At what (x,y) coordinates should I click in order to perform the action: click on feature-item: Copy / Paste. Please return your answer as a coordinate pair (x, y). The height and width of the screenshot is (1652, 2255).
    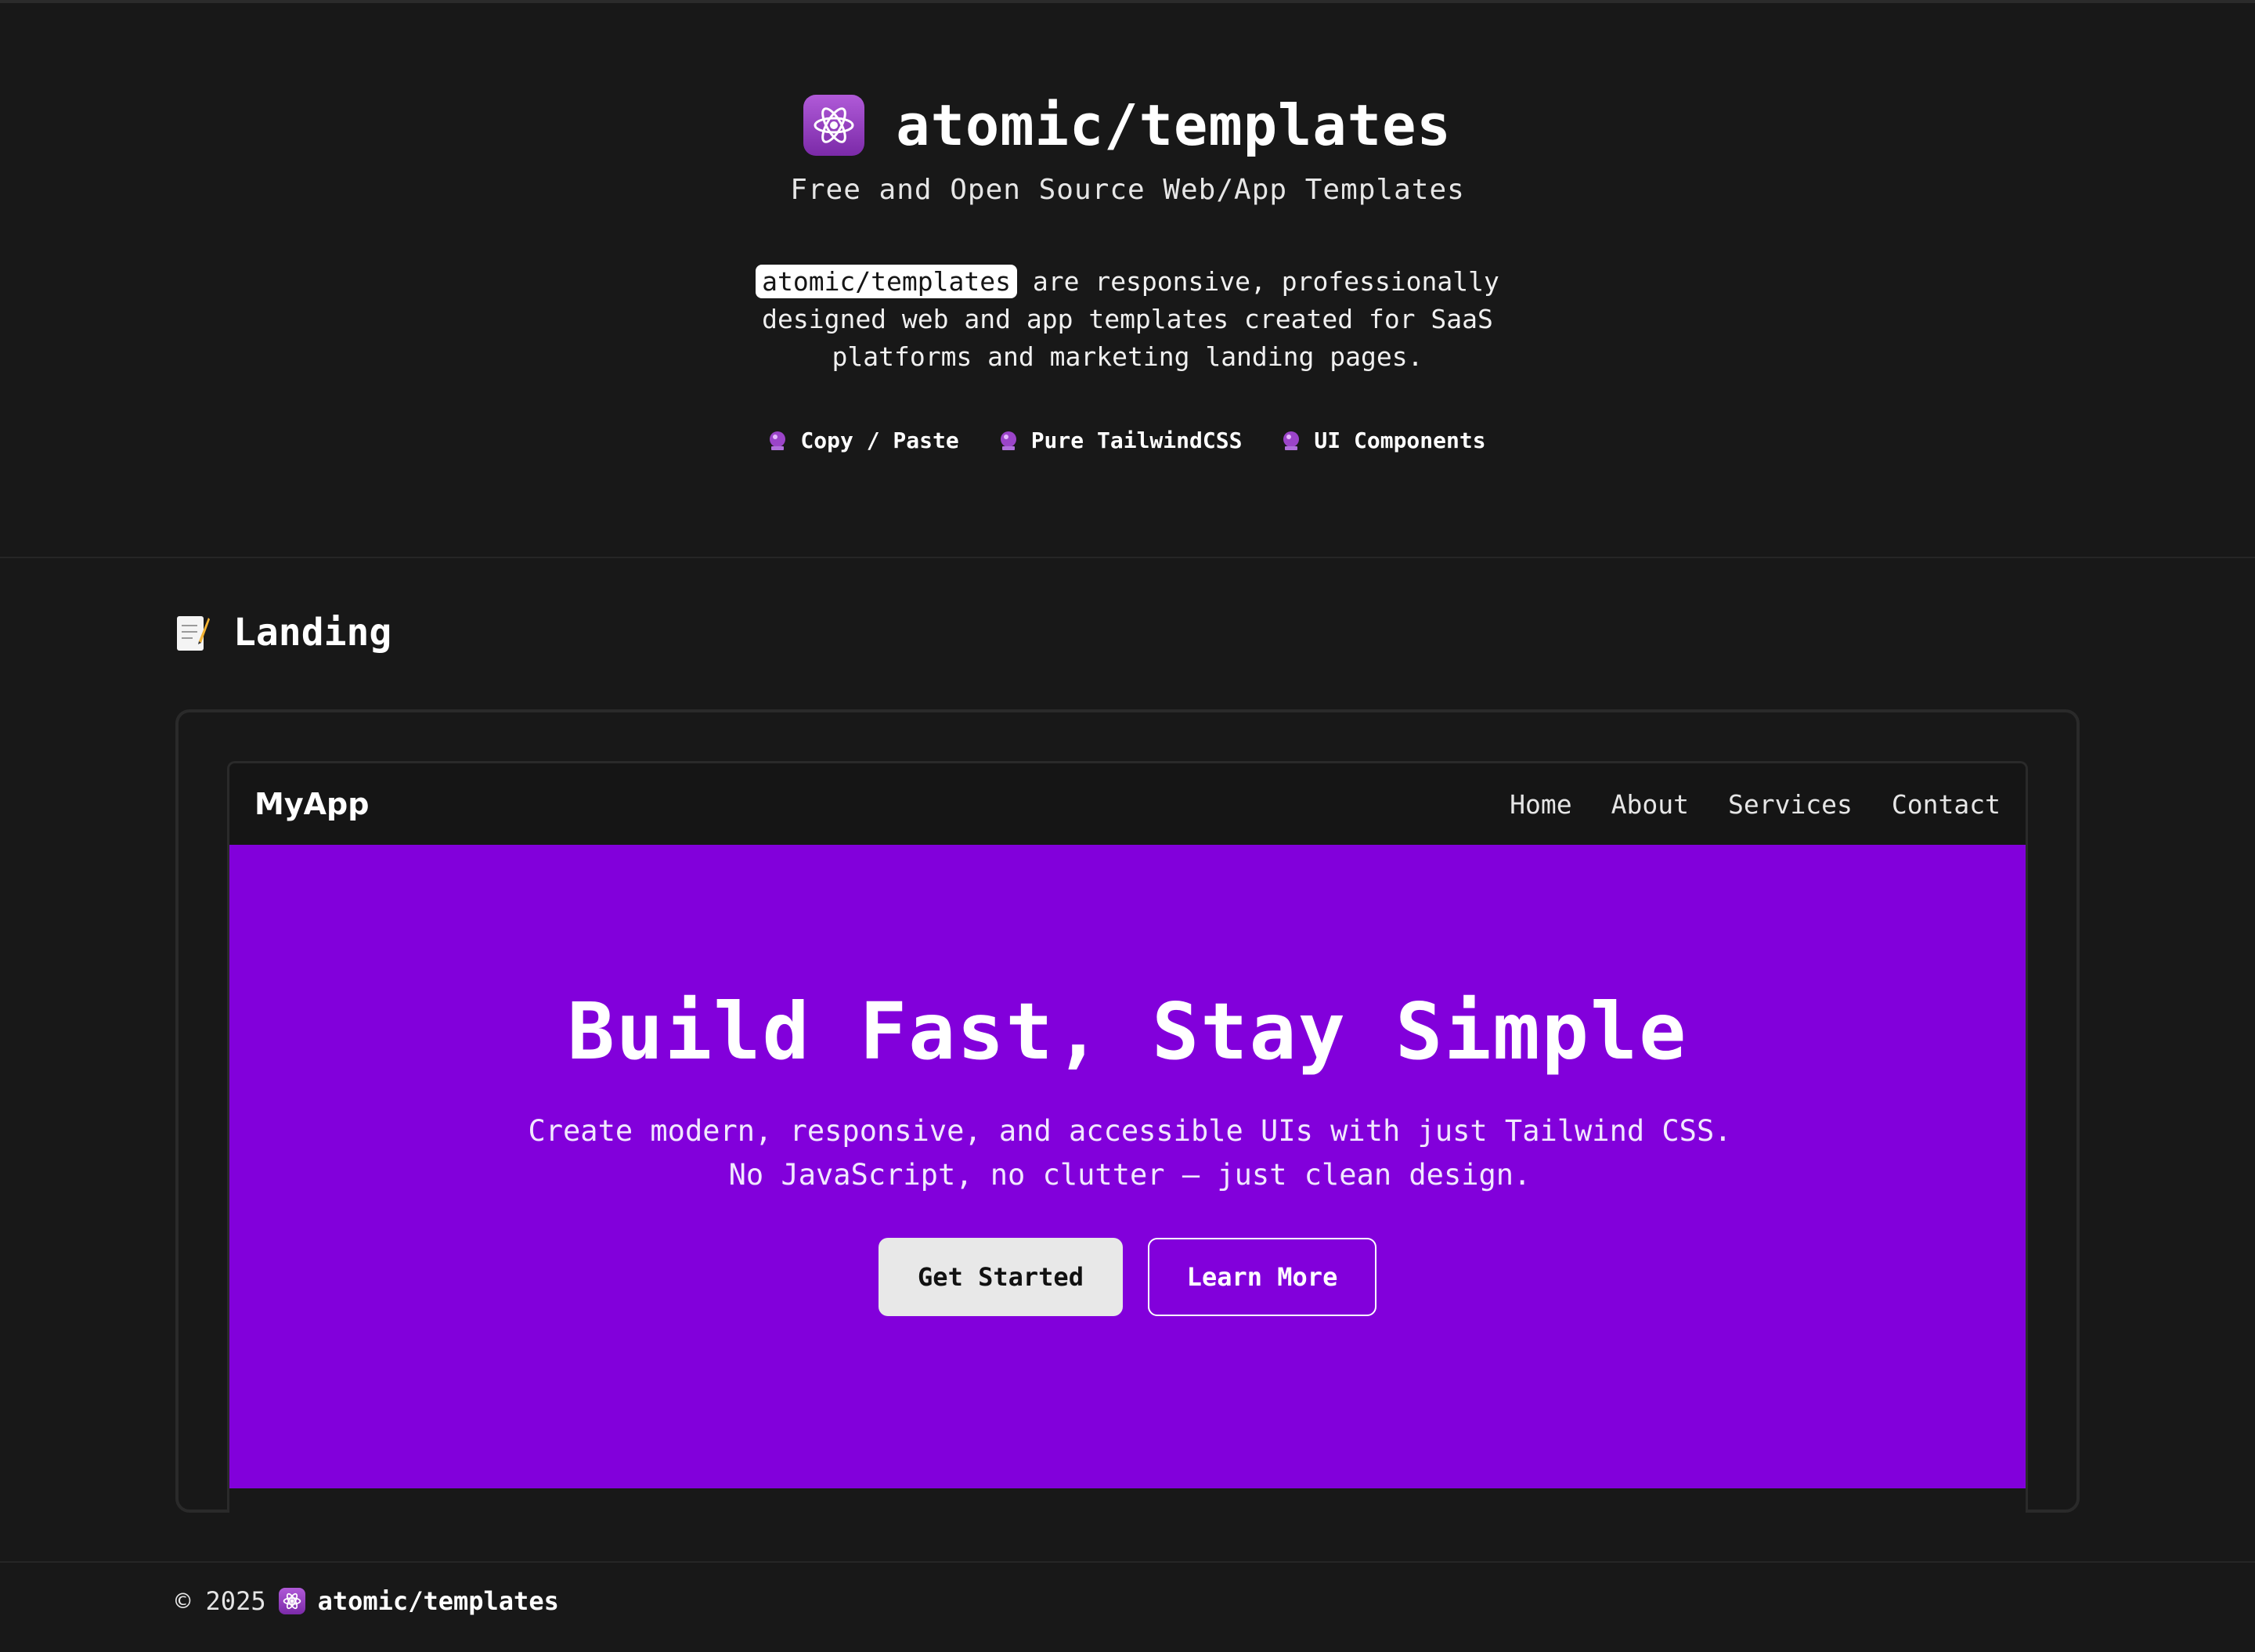
    Looking at the image, I should click on (864, 440).